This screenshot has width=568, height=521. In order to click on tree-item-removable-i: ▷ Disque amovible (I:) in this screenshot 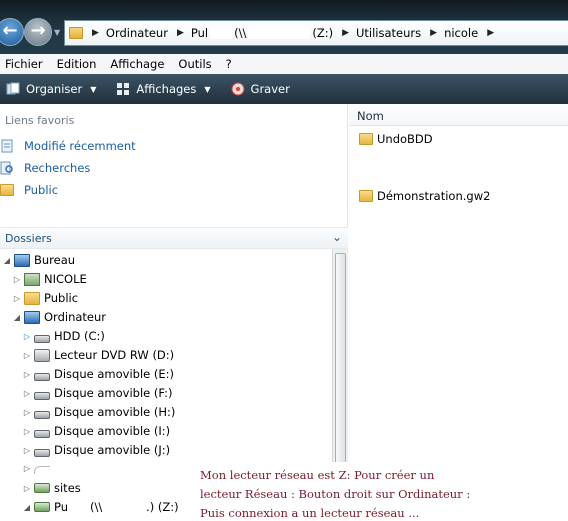, I will do `click(96, 431)`.